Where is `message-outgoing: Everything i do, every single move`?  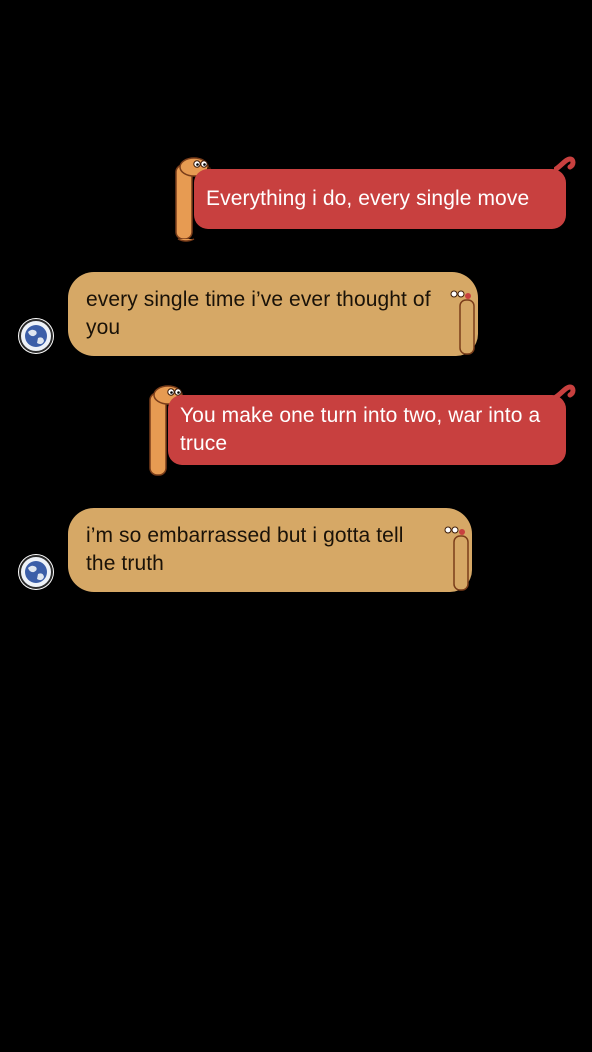
message-outgoing: Everything i do, every single move is located at coordinates (374, 200).